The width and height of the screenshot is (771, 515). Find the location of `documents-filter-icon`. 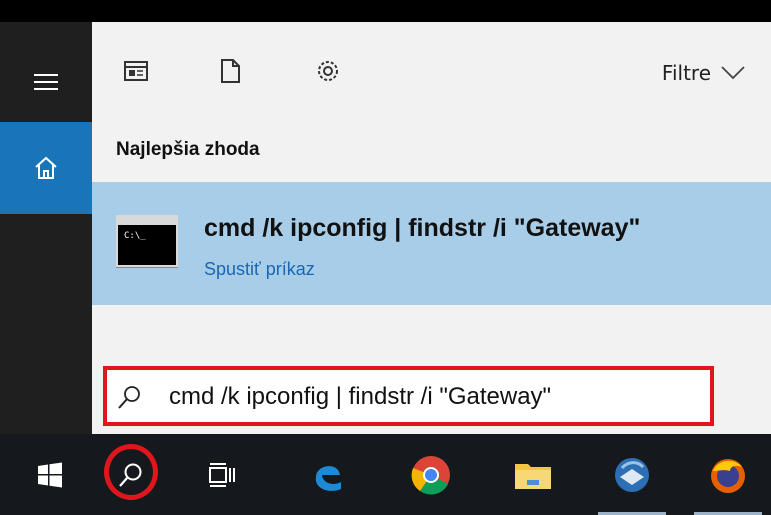

documents-filter-icon is located at coordinates (230, 71).